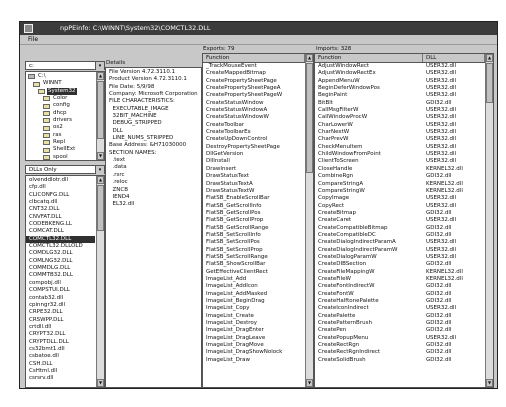  I want to click on file-list-item: CRSWPP.DLL, so click(60, 320).